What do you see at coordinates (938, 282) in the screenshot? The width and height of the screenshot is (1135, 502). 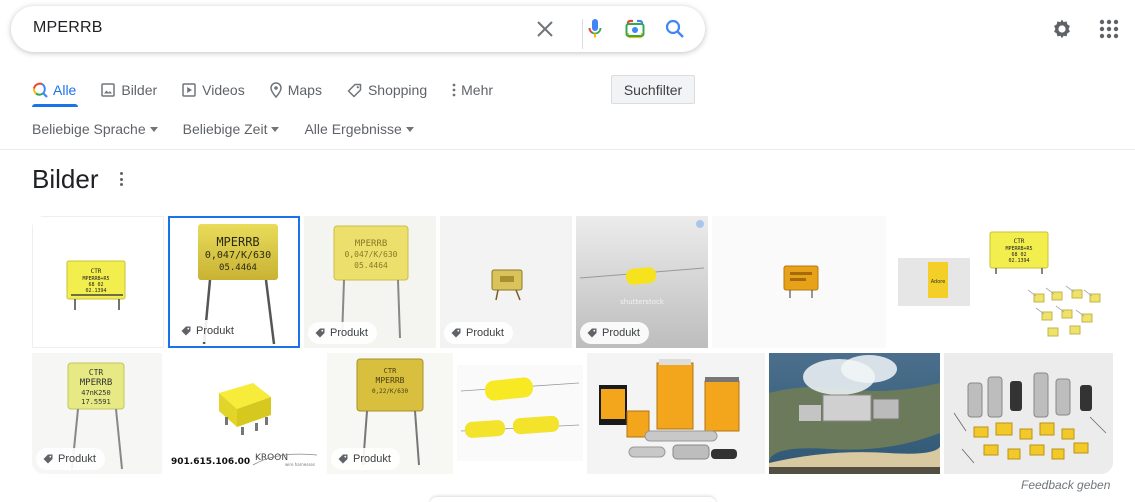 I see `tile-text: Adore` at bounding box center [938, 282].